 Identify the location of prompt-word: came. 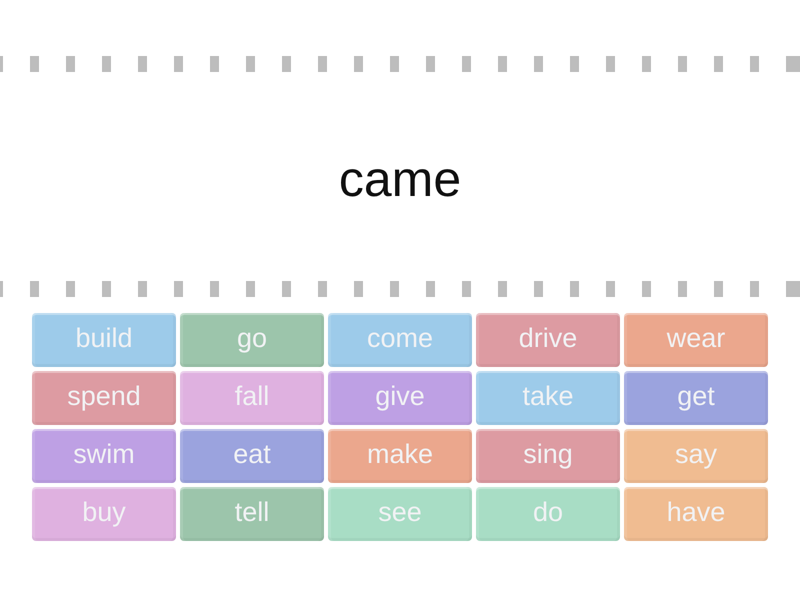
(400, 177).